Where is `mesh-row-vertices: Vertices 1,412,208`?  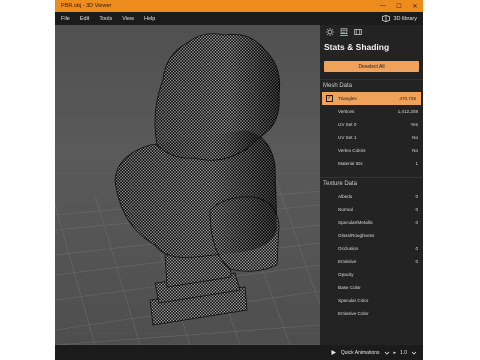 mesh-row-vertices: Vertices 1,412,208 is located at coordinates (371, 111).